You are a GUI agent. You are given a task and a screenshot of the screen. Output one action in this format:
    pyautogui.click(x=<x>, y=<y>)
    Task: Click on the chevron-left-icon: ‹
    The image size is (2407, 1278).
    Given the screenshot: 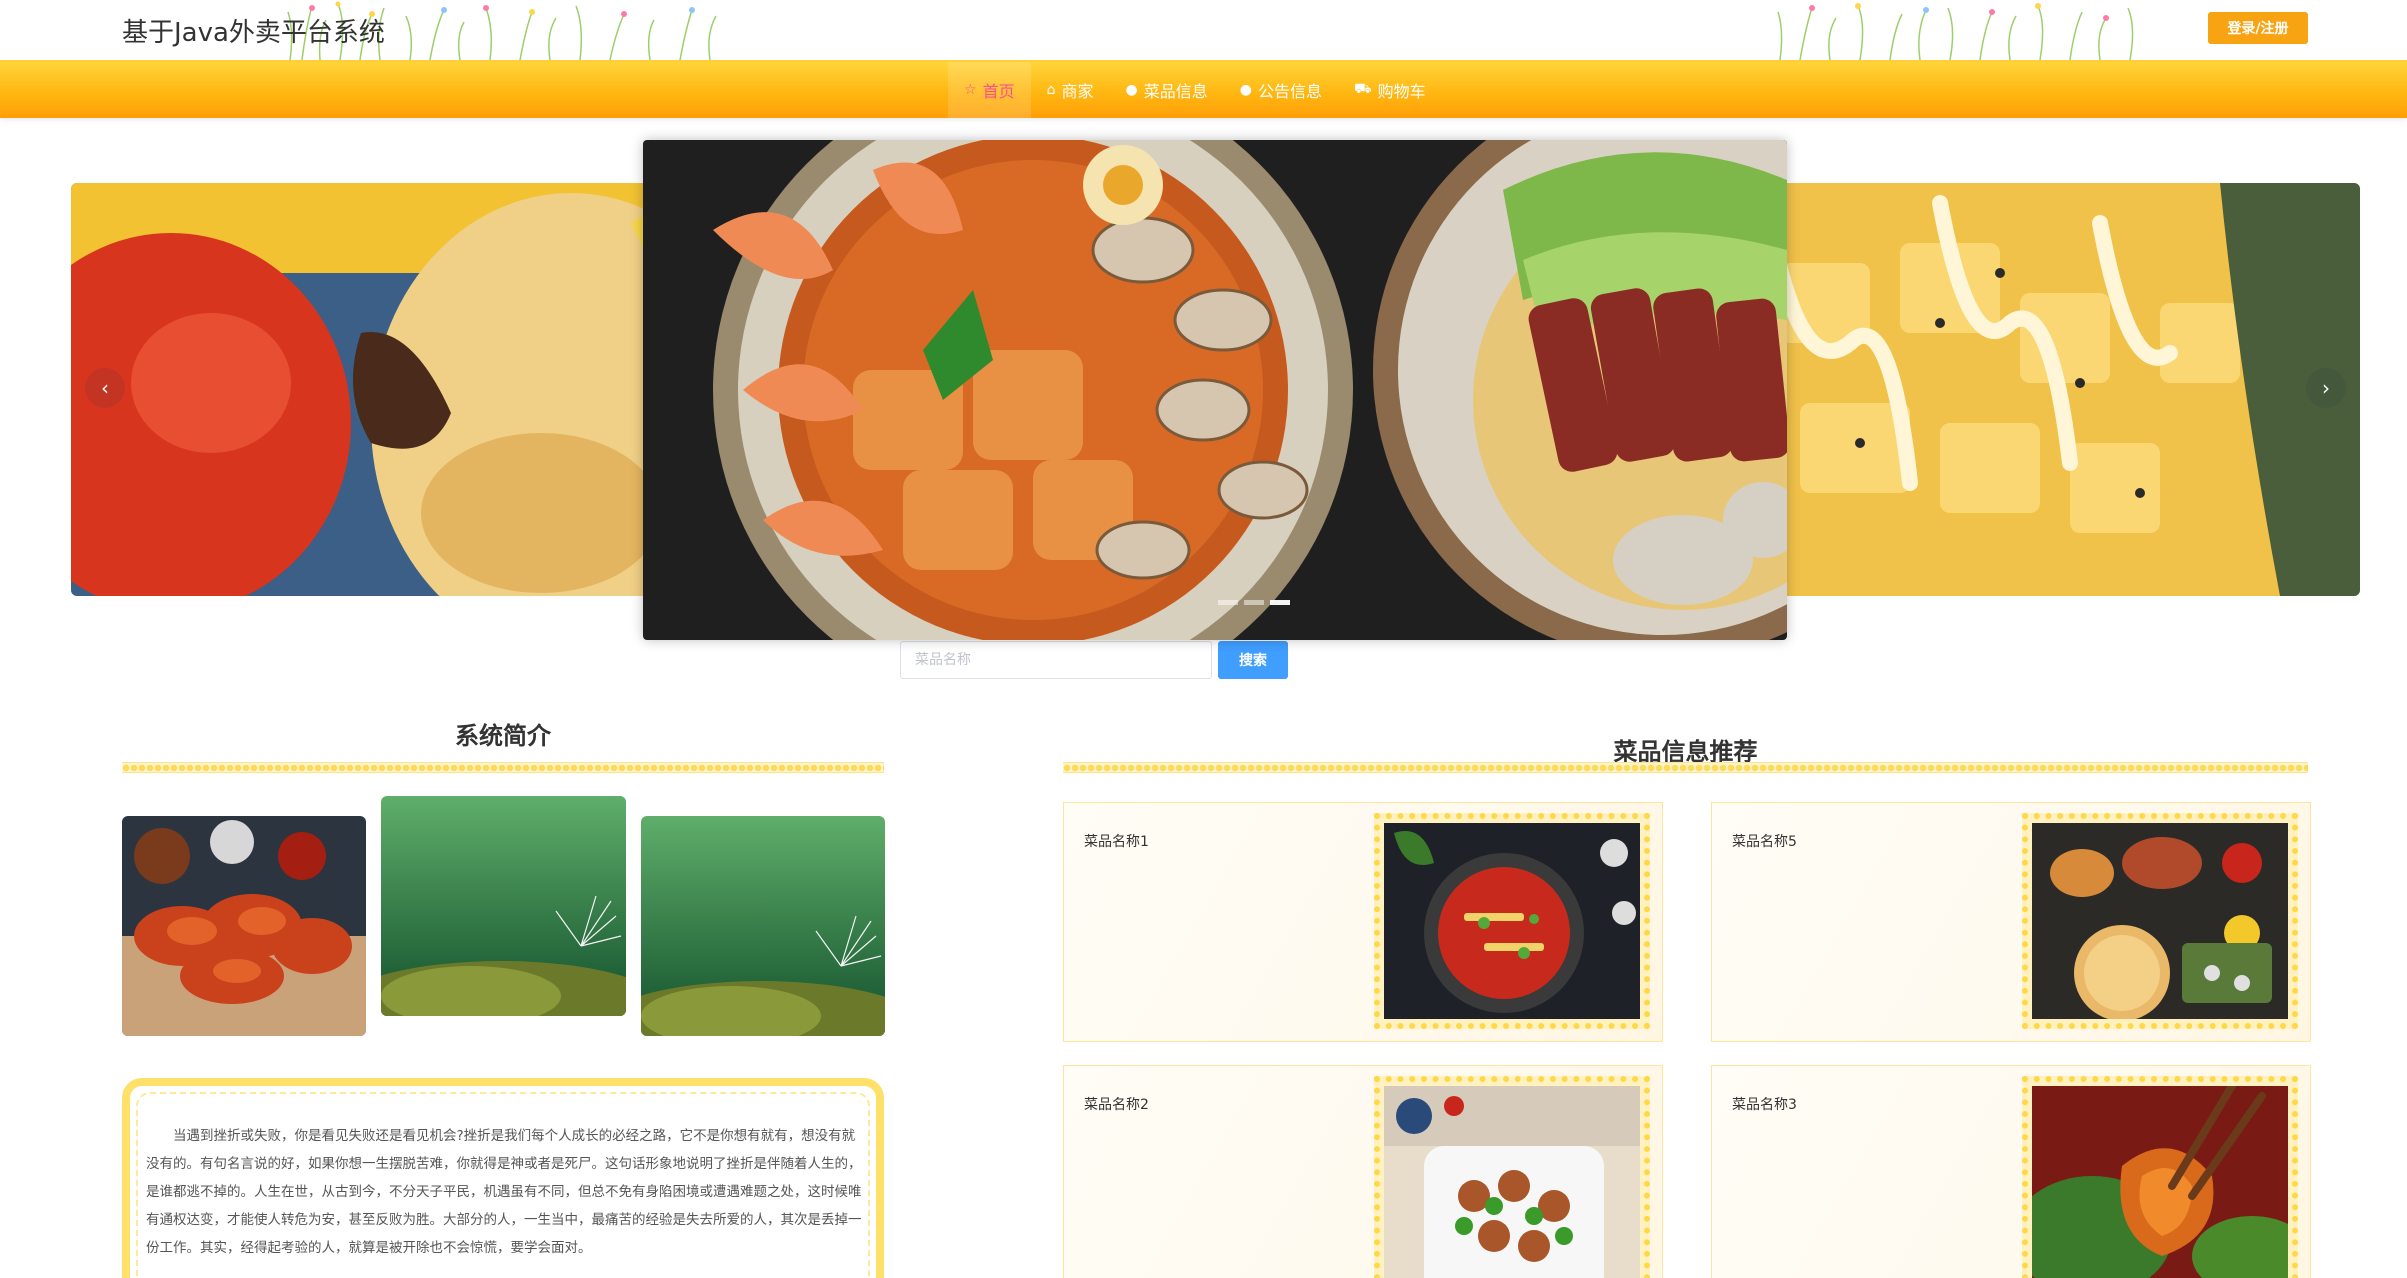 What is the action you would take?
    pyautogui.click(x=105, y=388)
    